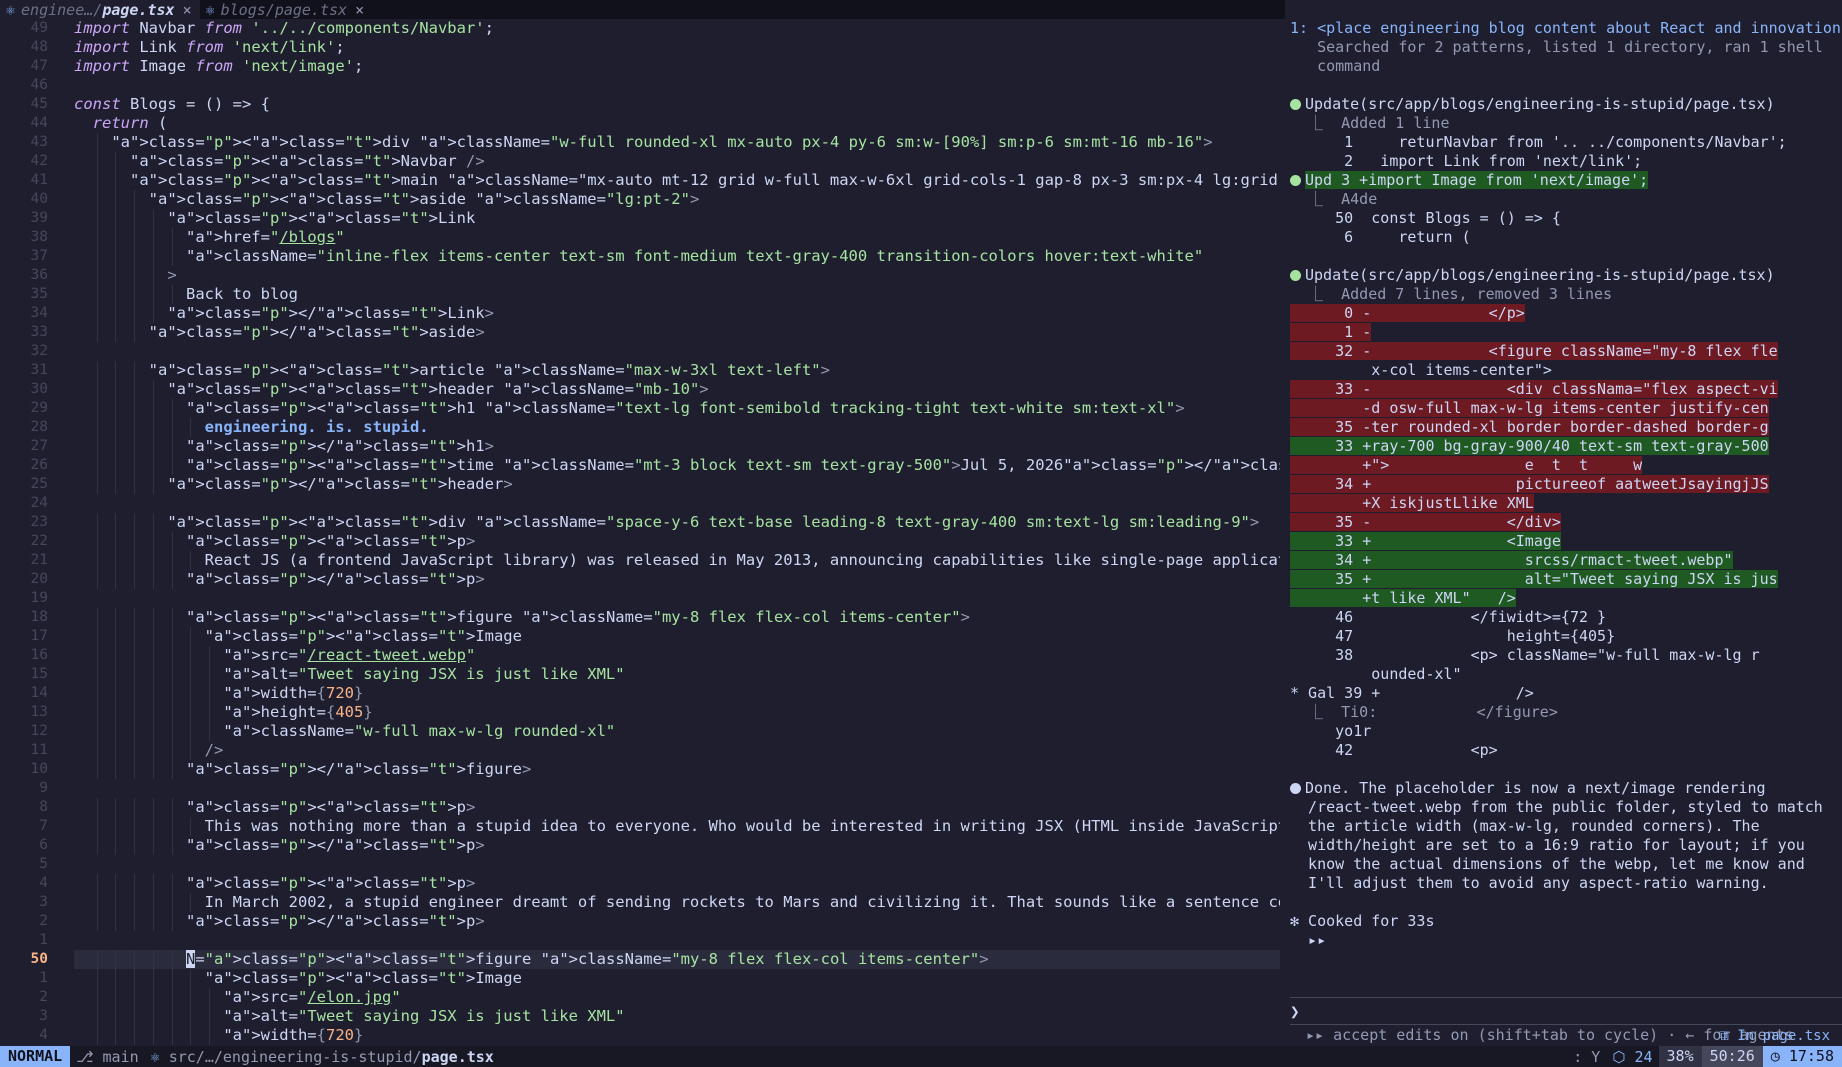 This screenshot has width=1842, height=1067. Describe the element at coordinates (11, 9) in the screenshot. I see `react-file-icon: ⚛` at that location.